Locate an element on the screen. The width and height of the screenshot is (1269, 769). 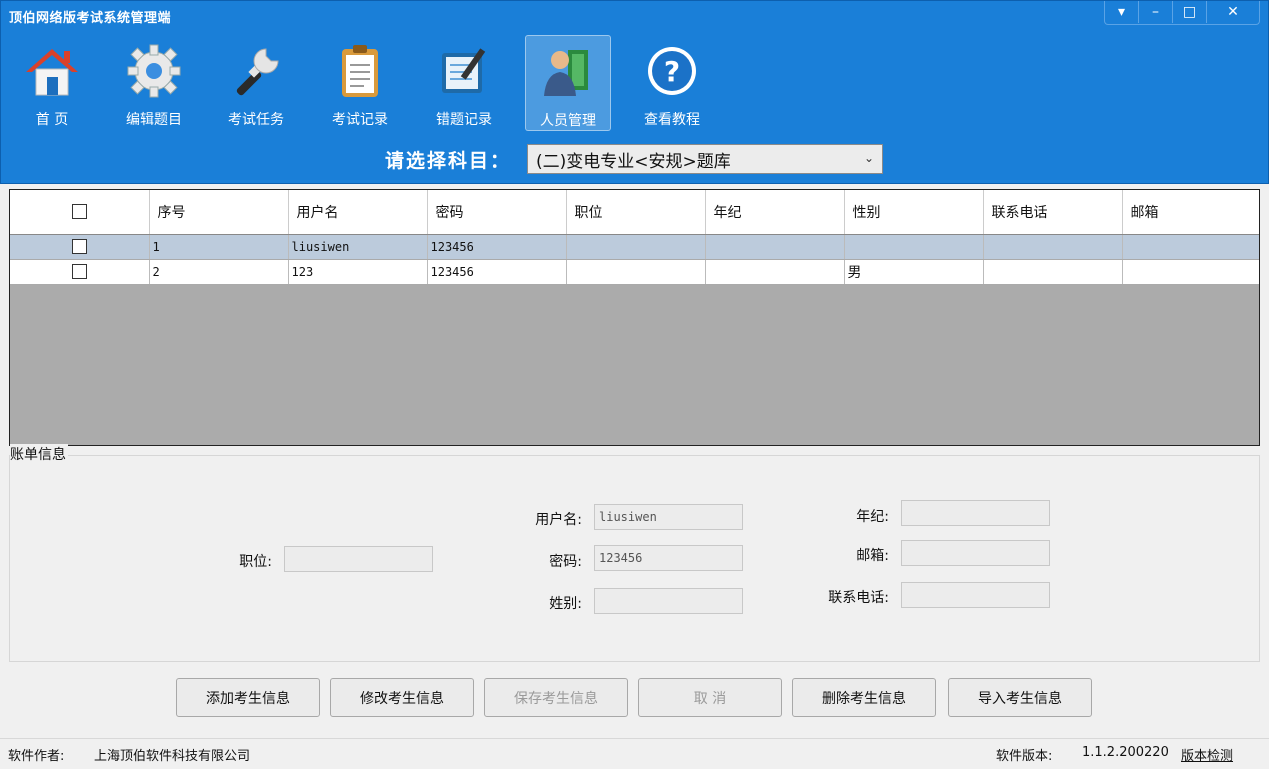
subject-dropdown: (二)变电专业<安规>题库 ⌄ is located at coordinates (705, 159).